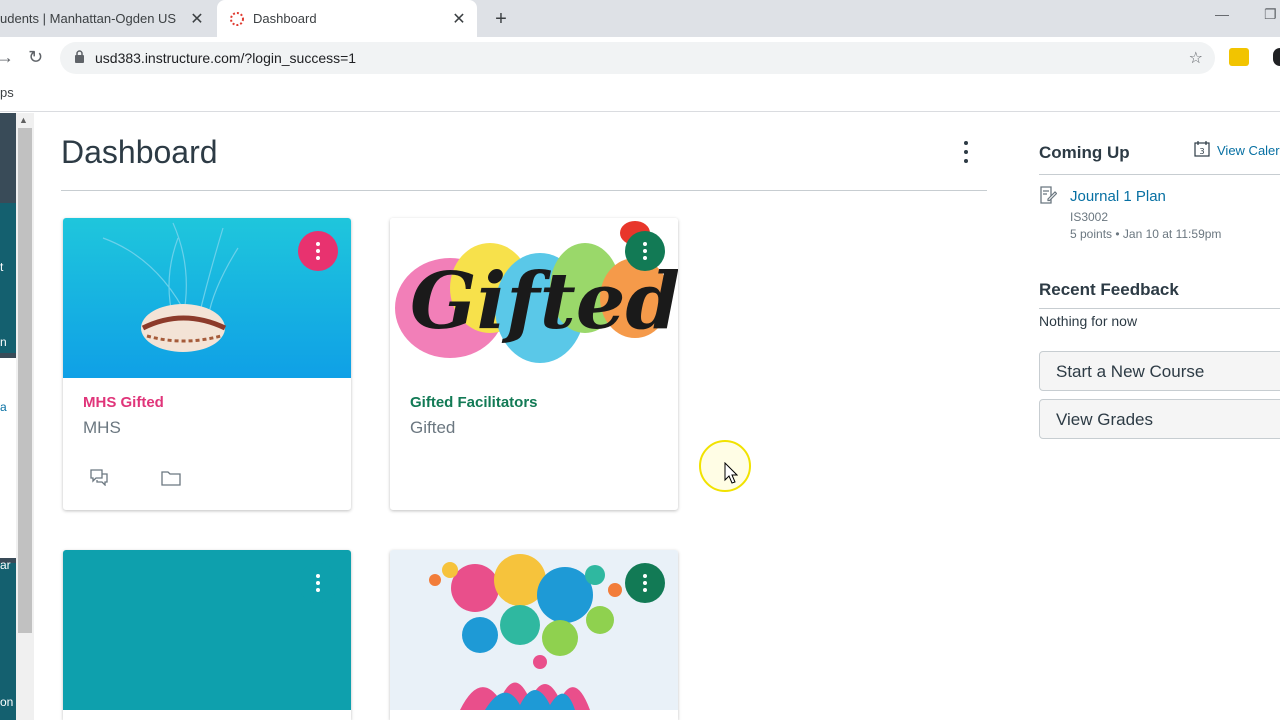 The height and width of the screenshot is (720, 1280). I want to click on bookmark-apps: ps, so click(7, 92).